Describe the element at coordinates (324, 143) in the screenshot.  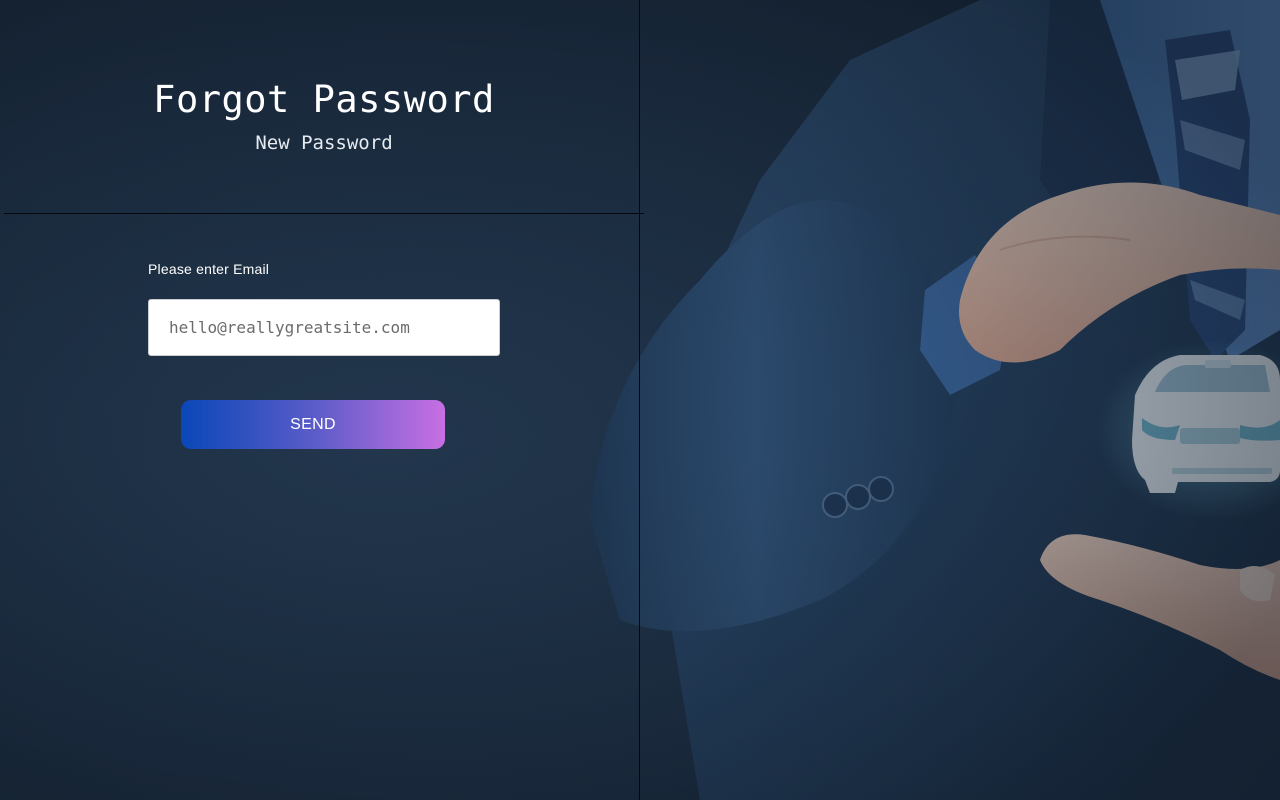
I see `page-subtitle: New Password` at that location.